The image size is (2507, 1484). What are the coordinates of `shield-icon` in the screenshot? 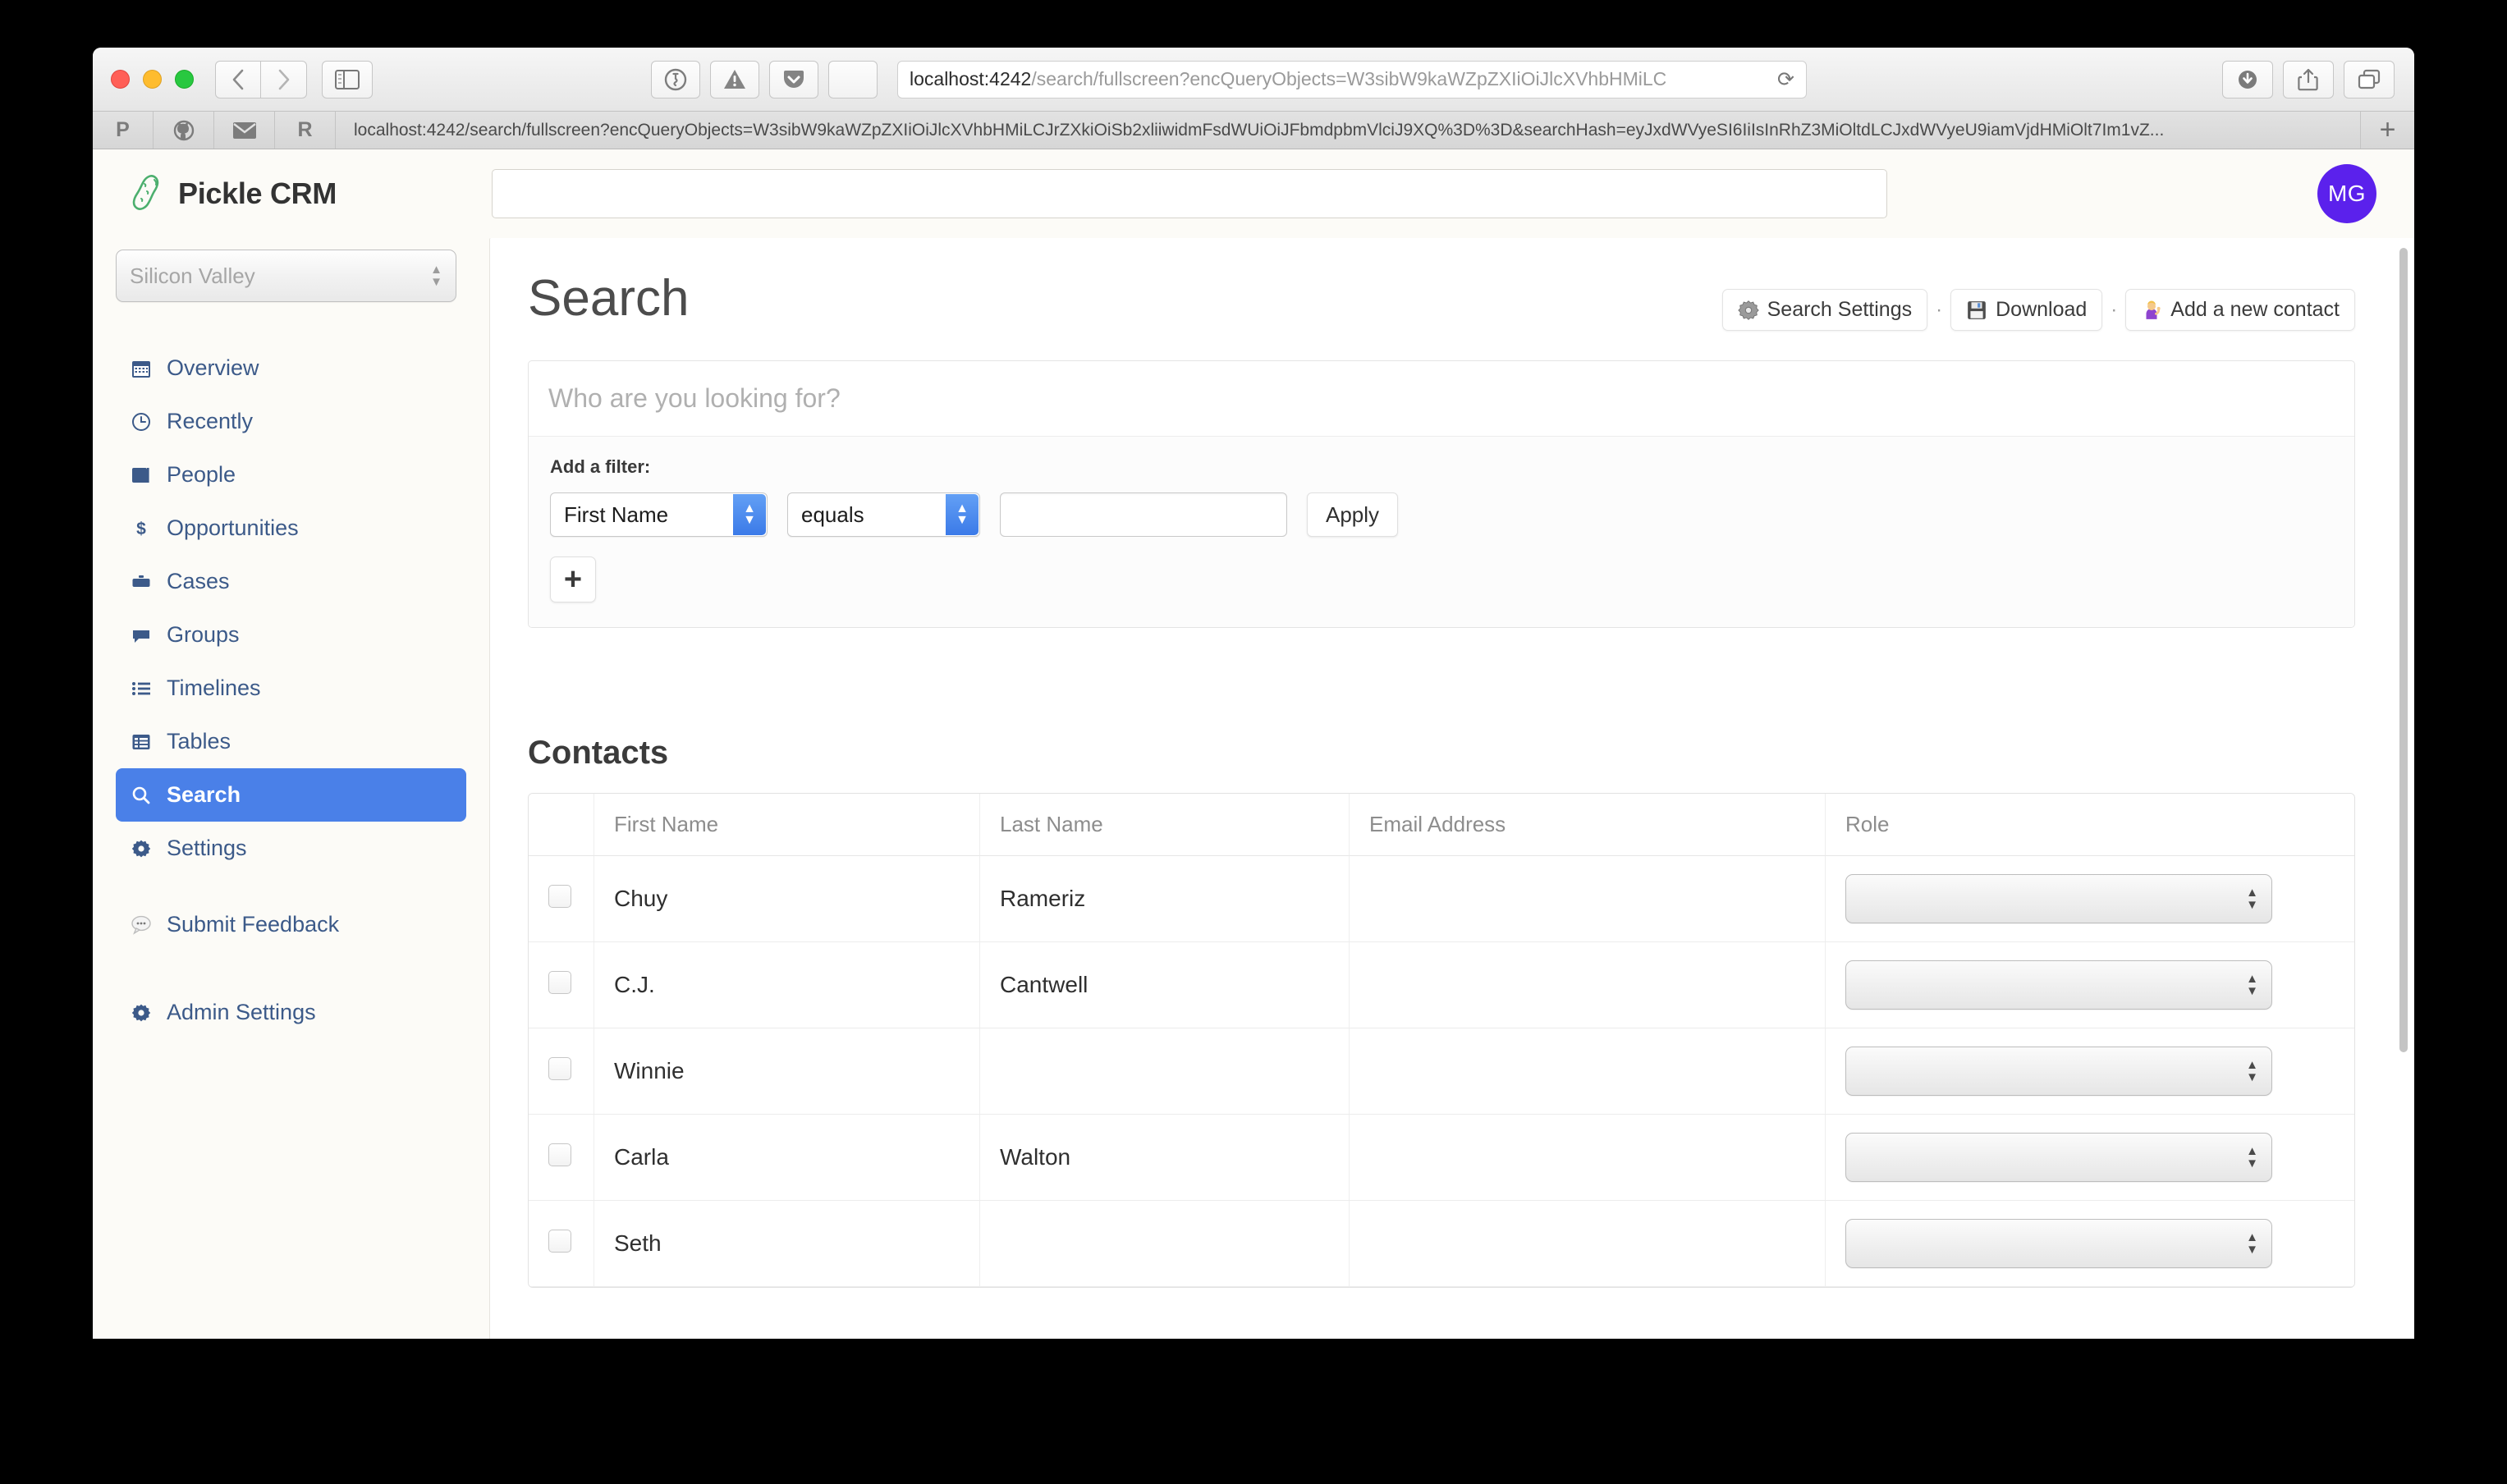 It's located at (853, 79).